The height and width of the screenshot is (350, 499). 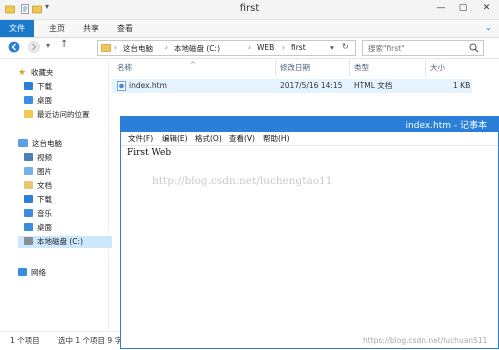 What do you see at coordinates (486, 8) in the screenshot?
I see `close-button: ✕` at bounding box center [486, 8].